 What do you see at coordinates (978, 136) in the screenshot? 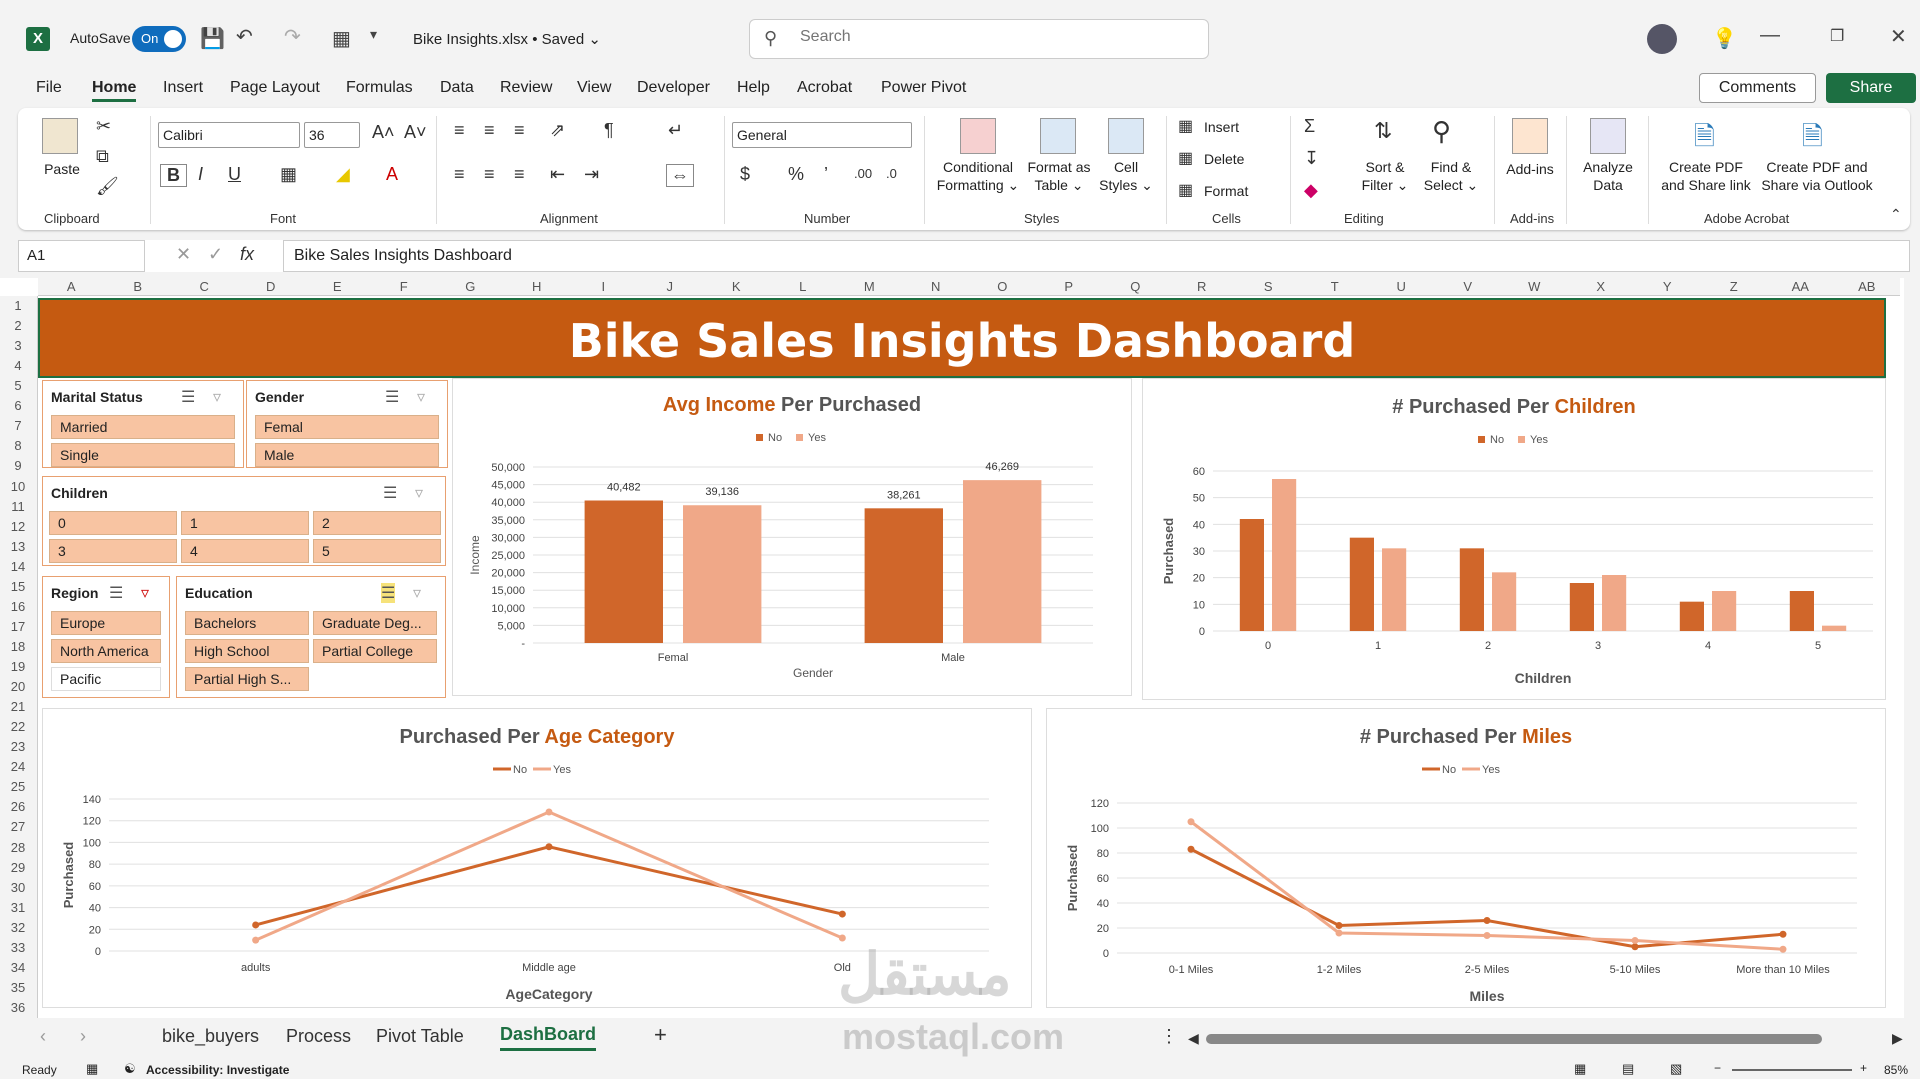
I see `conditional-formatting-icon` at bounding box center [978, 136].